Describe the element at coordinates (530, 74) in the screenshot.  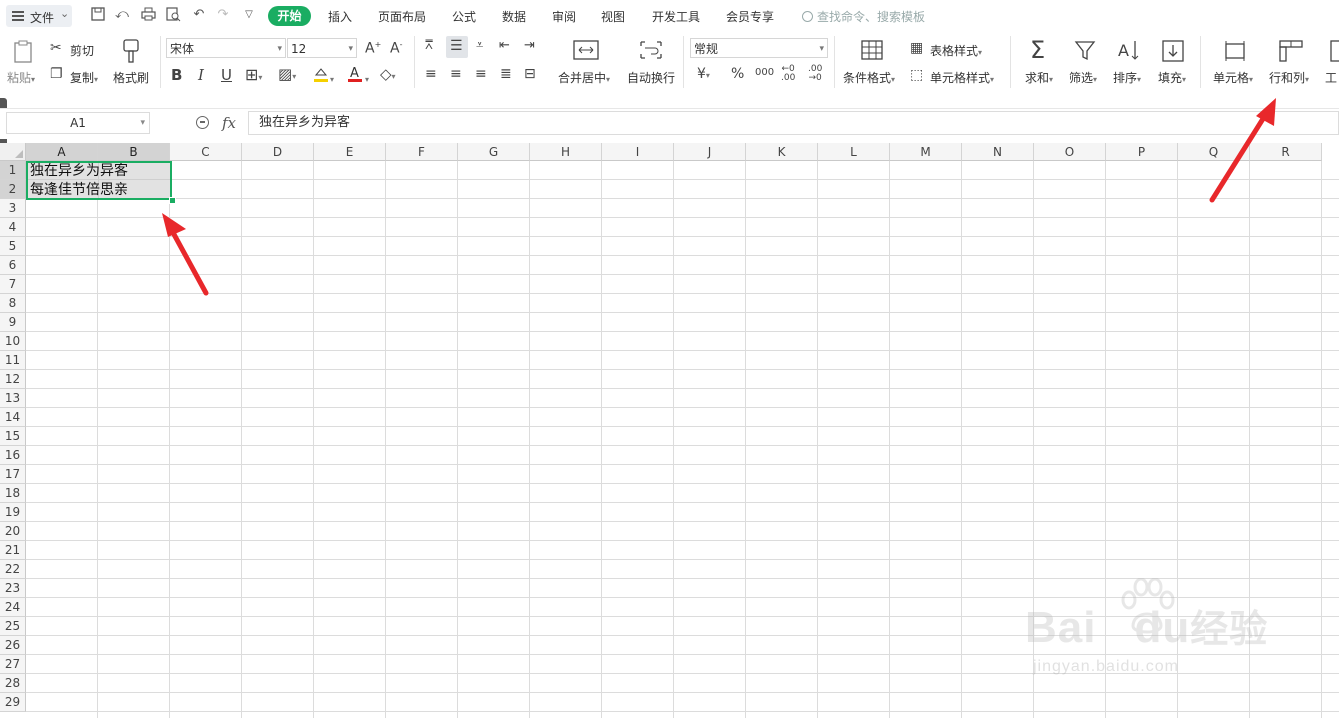
I see `distributed-icon: ⊟` at that location.